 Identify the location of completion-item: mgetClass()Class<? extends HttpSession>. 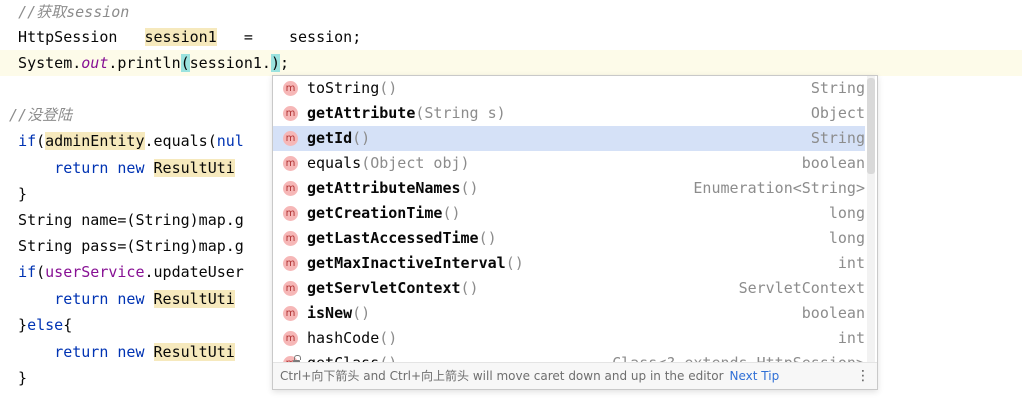
(569, 356).